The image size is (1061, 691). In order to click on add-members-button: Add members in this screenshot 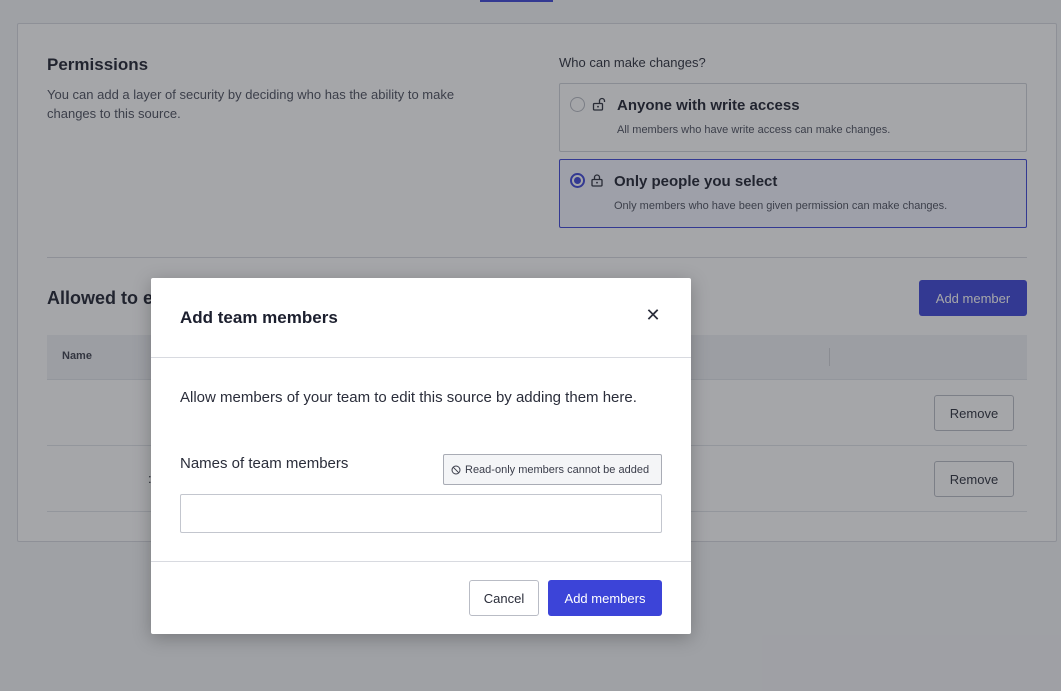, I will do `click(605, 598)`.